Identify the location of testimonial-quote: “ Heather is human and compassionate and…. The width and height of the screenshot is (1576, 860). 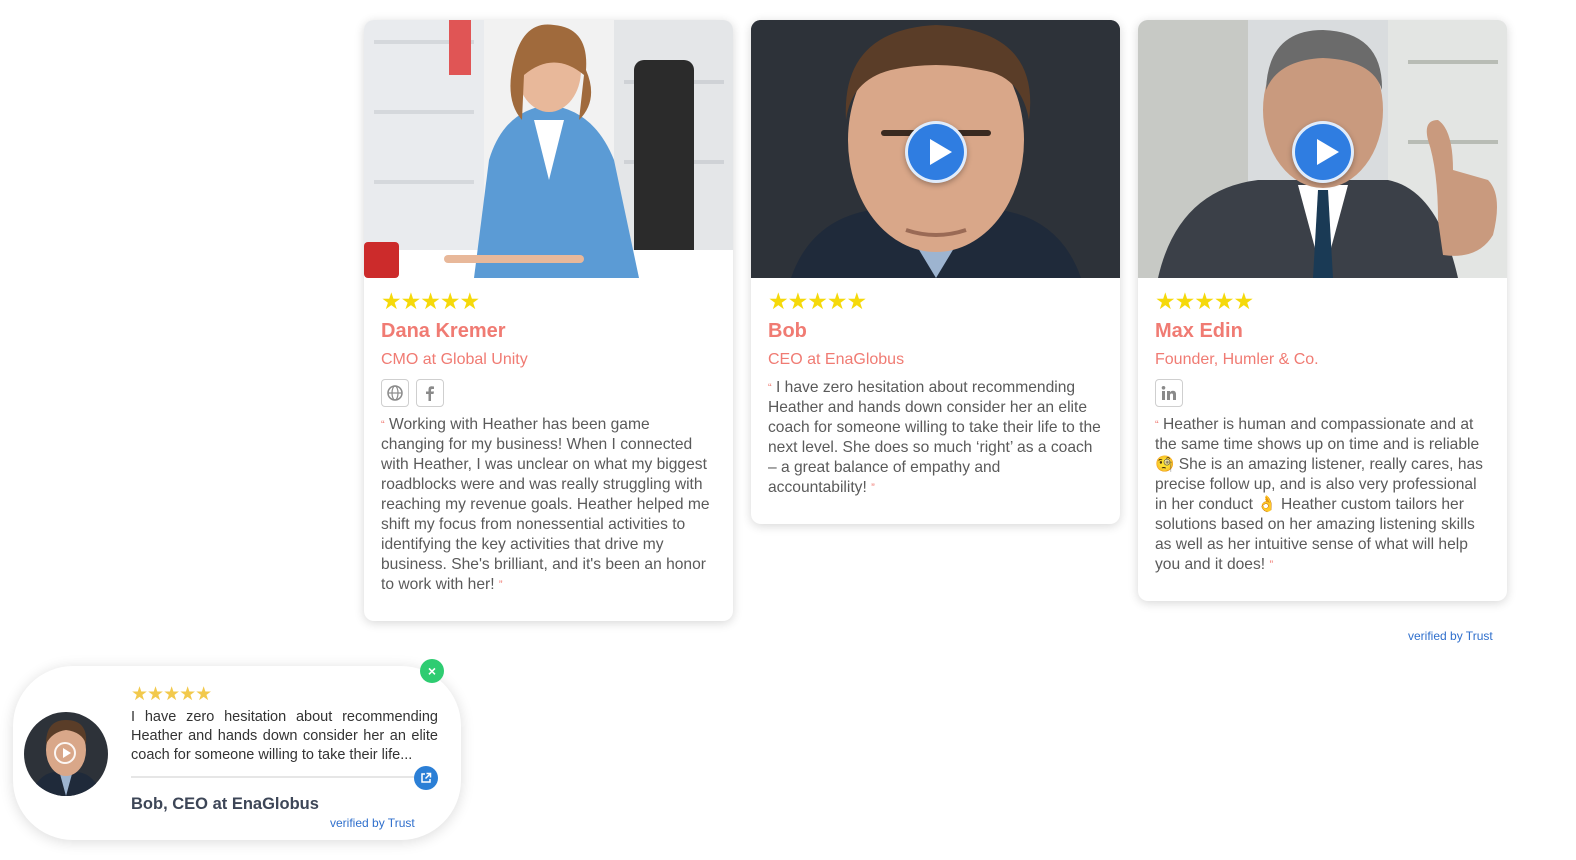
(1322, 495).